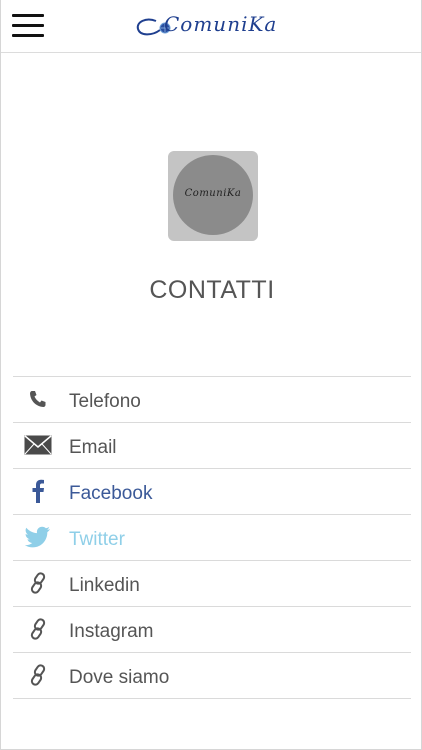 The image size is (422, 750). I want to click on app-logo: ComuniKa, so click(214, 27).